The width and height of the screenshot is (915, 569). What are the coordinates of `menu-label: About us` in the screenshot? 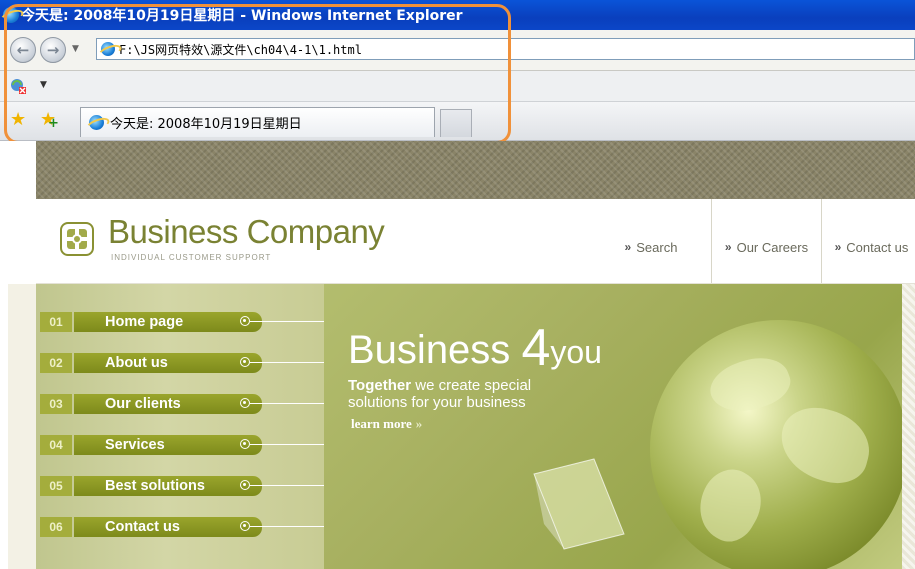 It's located at (168, 363).